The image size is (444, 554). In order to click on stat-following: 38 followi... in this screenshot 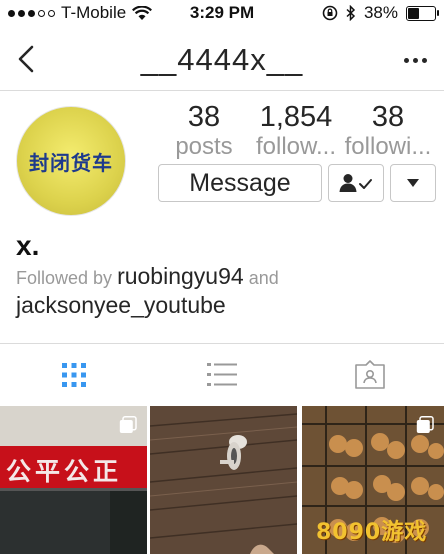, I will do `click(388, 130)`.